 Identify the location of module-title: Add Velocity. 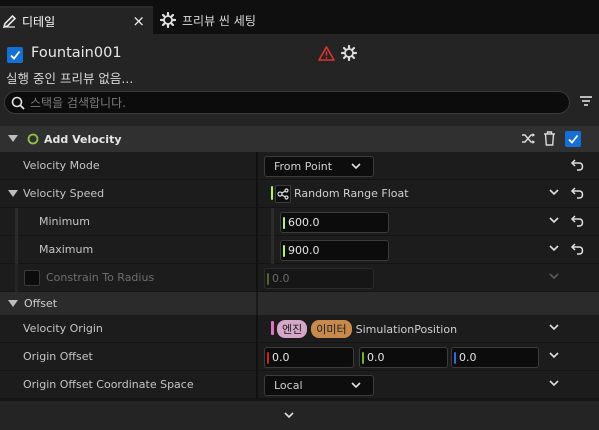
(83, 139).